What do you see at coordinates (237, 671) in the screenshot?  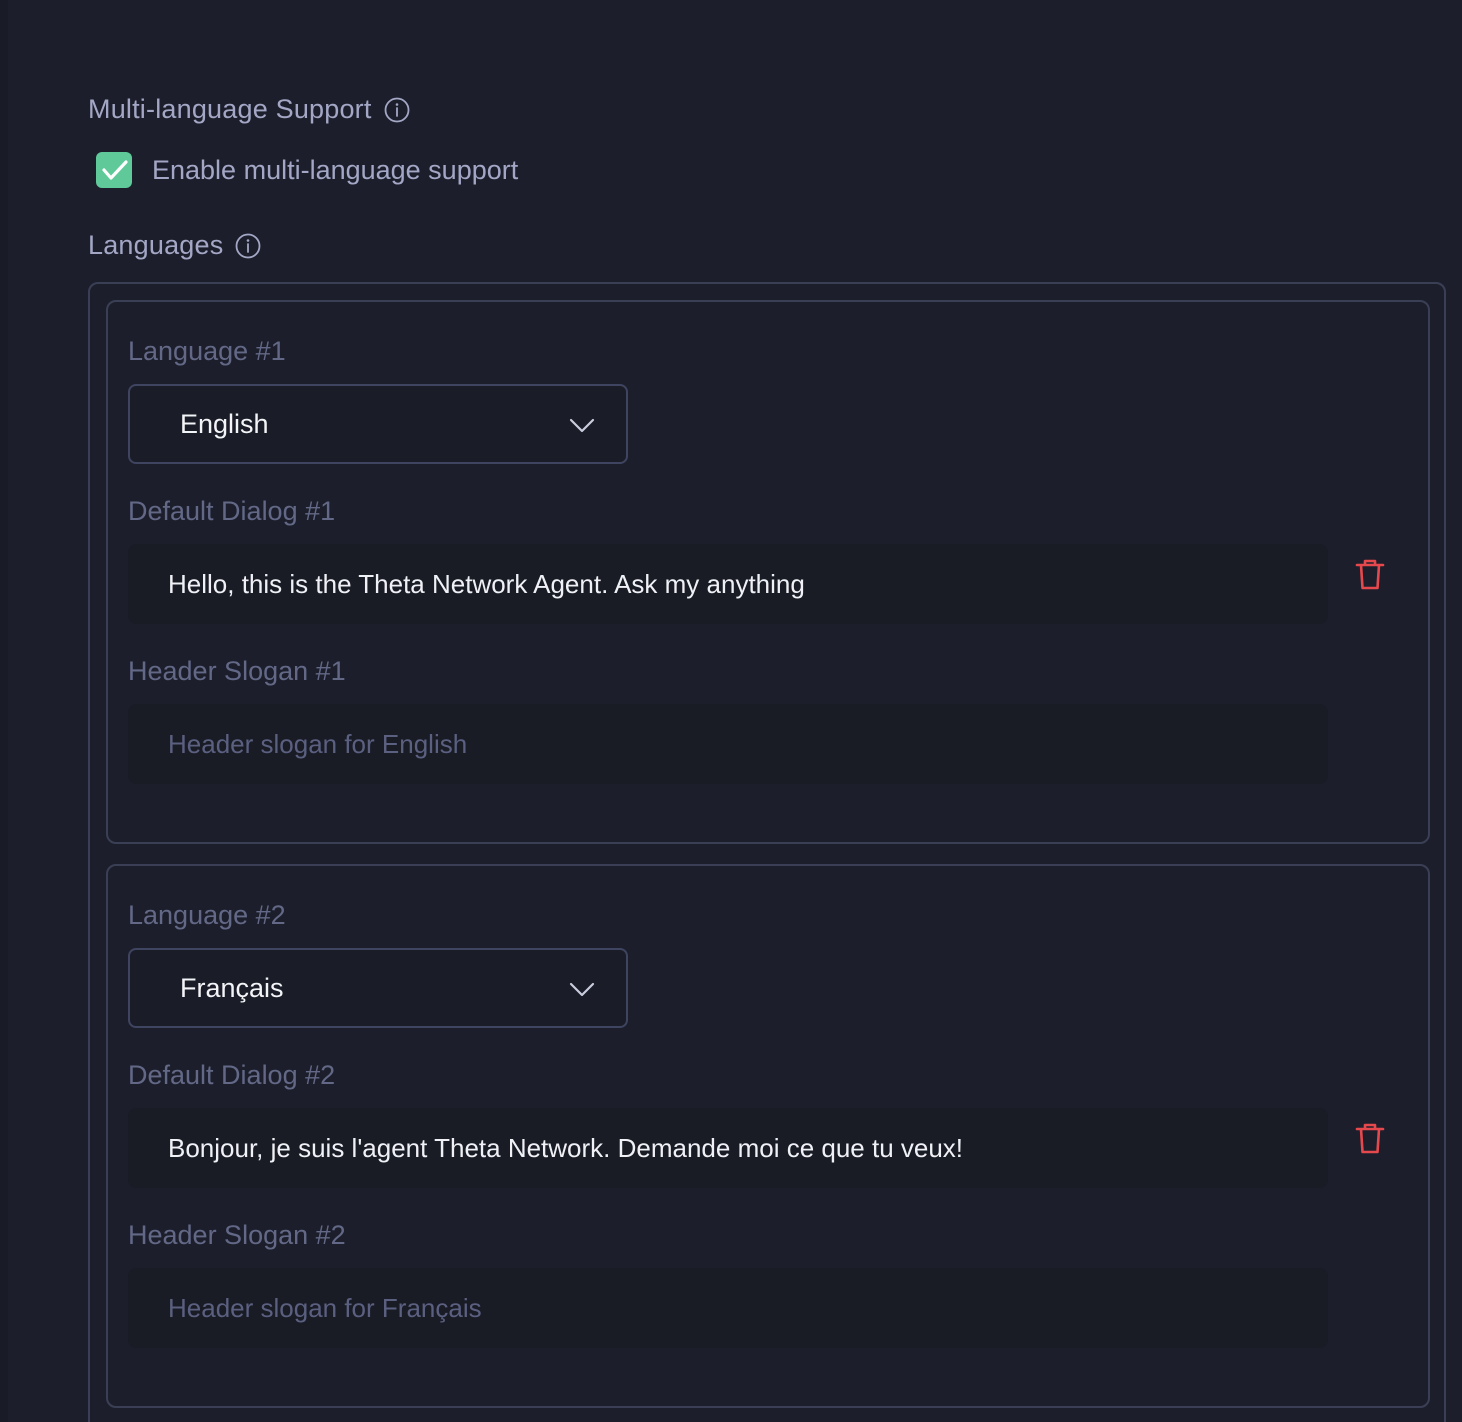 I see `header-slogan-label: Header Slogan #1` at bounding box center [237, 671].